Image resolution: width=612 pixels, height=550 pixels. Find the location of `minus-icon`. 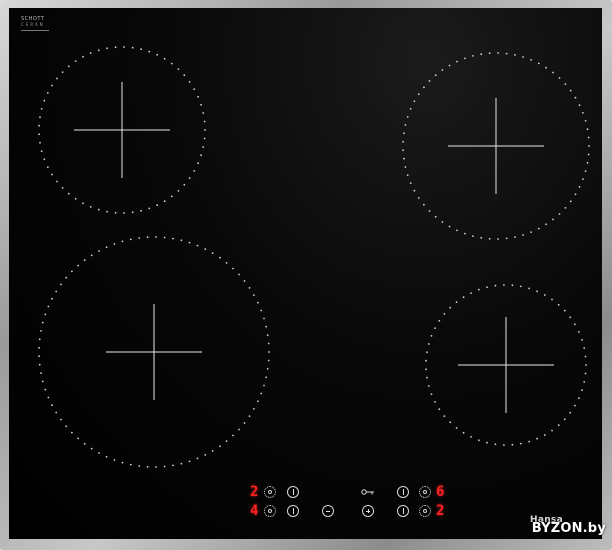

minus-icon is located at coordinates (328, 511).